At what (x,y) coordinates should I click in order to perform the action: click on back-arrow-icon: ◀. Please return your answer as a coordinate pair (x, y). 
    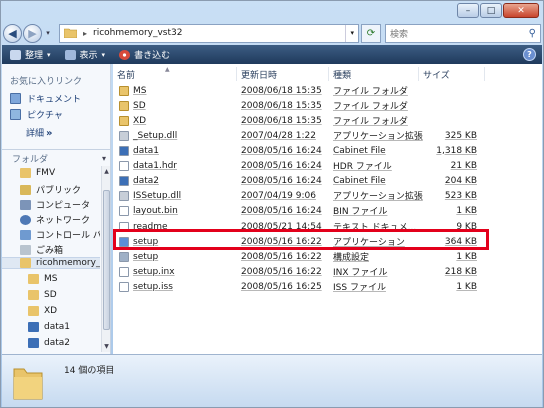
    Looking at the image, I should click on (12, 33).